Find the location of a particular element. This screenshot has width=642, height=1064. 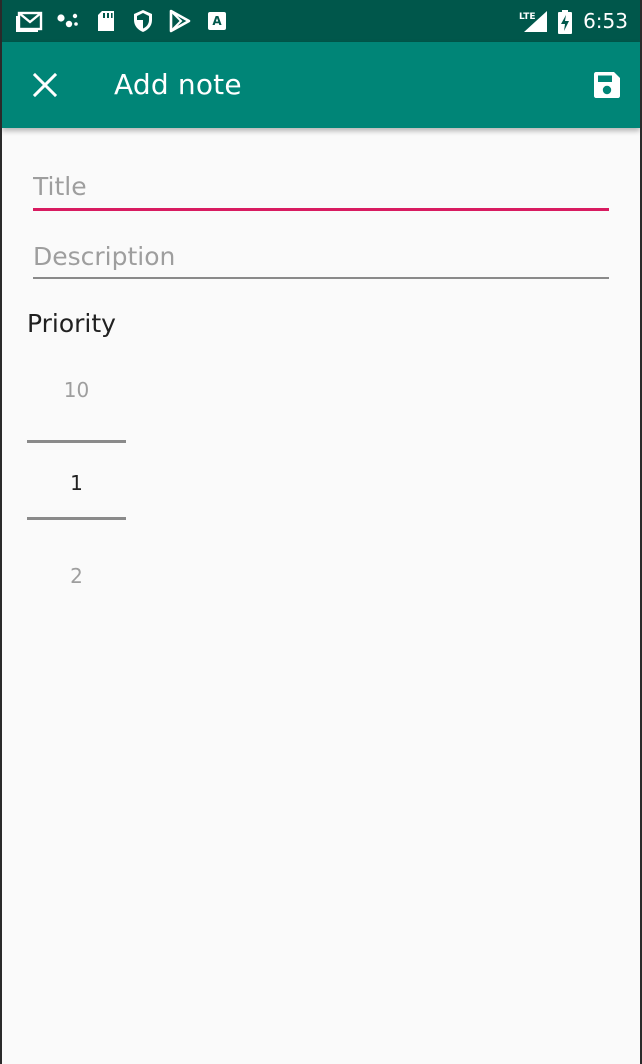

title-underline is located at coordinates (321, 209).